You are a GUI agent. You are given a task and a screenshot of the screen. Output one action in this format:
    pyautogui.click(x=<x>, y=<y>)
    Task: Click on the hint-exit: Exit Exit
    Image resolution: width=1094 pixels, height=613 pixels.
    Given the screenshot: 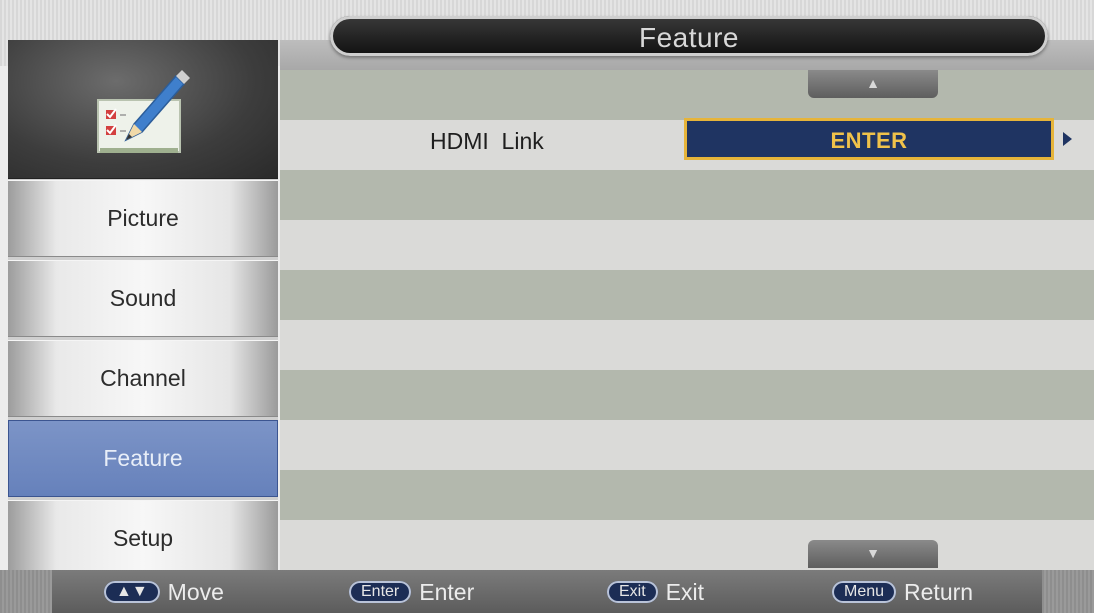 What is the action you would take?
    pyautogui.click(x=655, y=592)
    